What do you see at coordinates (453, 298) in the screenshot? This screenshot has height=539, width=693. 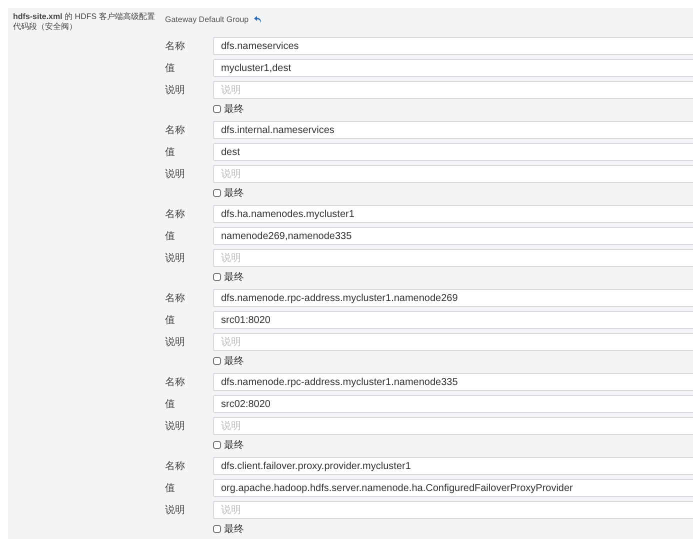 I see `name-field: dfs.namenode.rpc-address.mycluster1.namenode269` at bounding box center [453, 298].